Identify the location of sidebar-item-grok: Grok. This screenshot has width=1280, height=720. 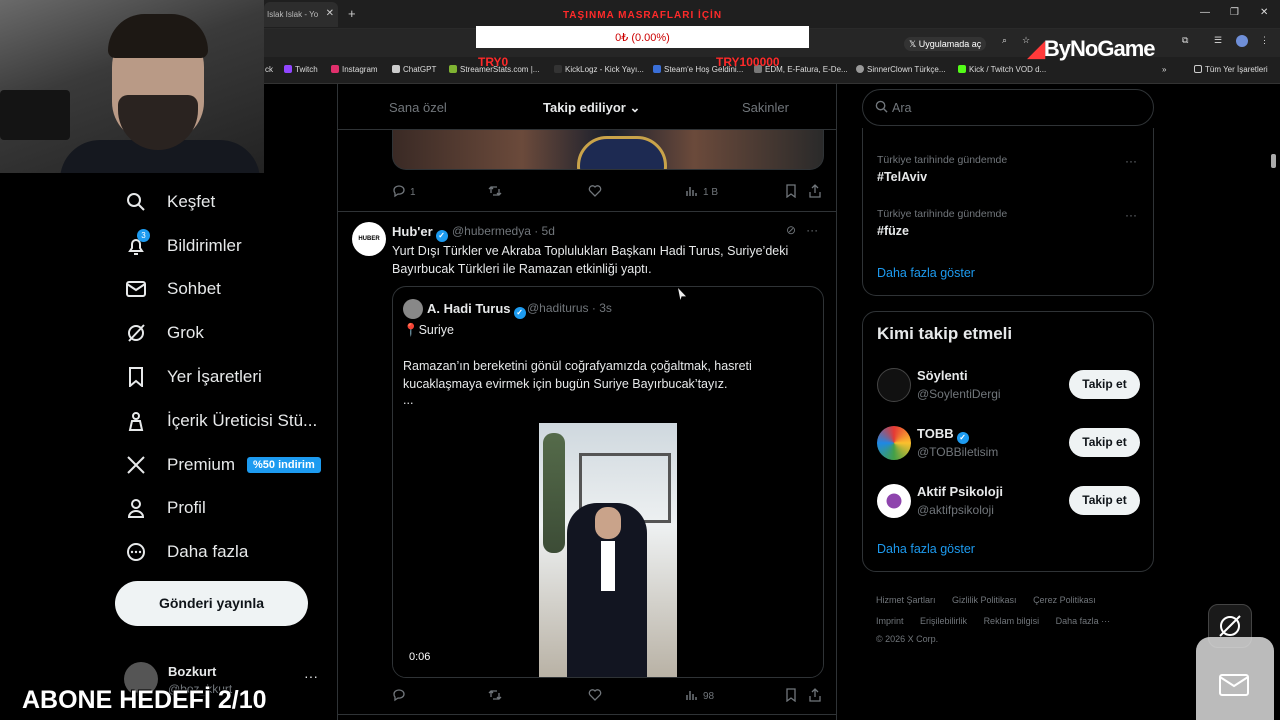
(220, 333).